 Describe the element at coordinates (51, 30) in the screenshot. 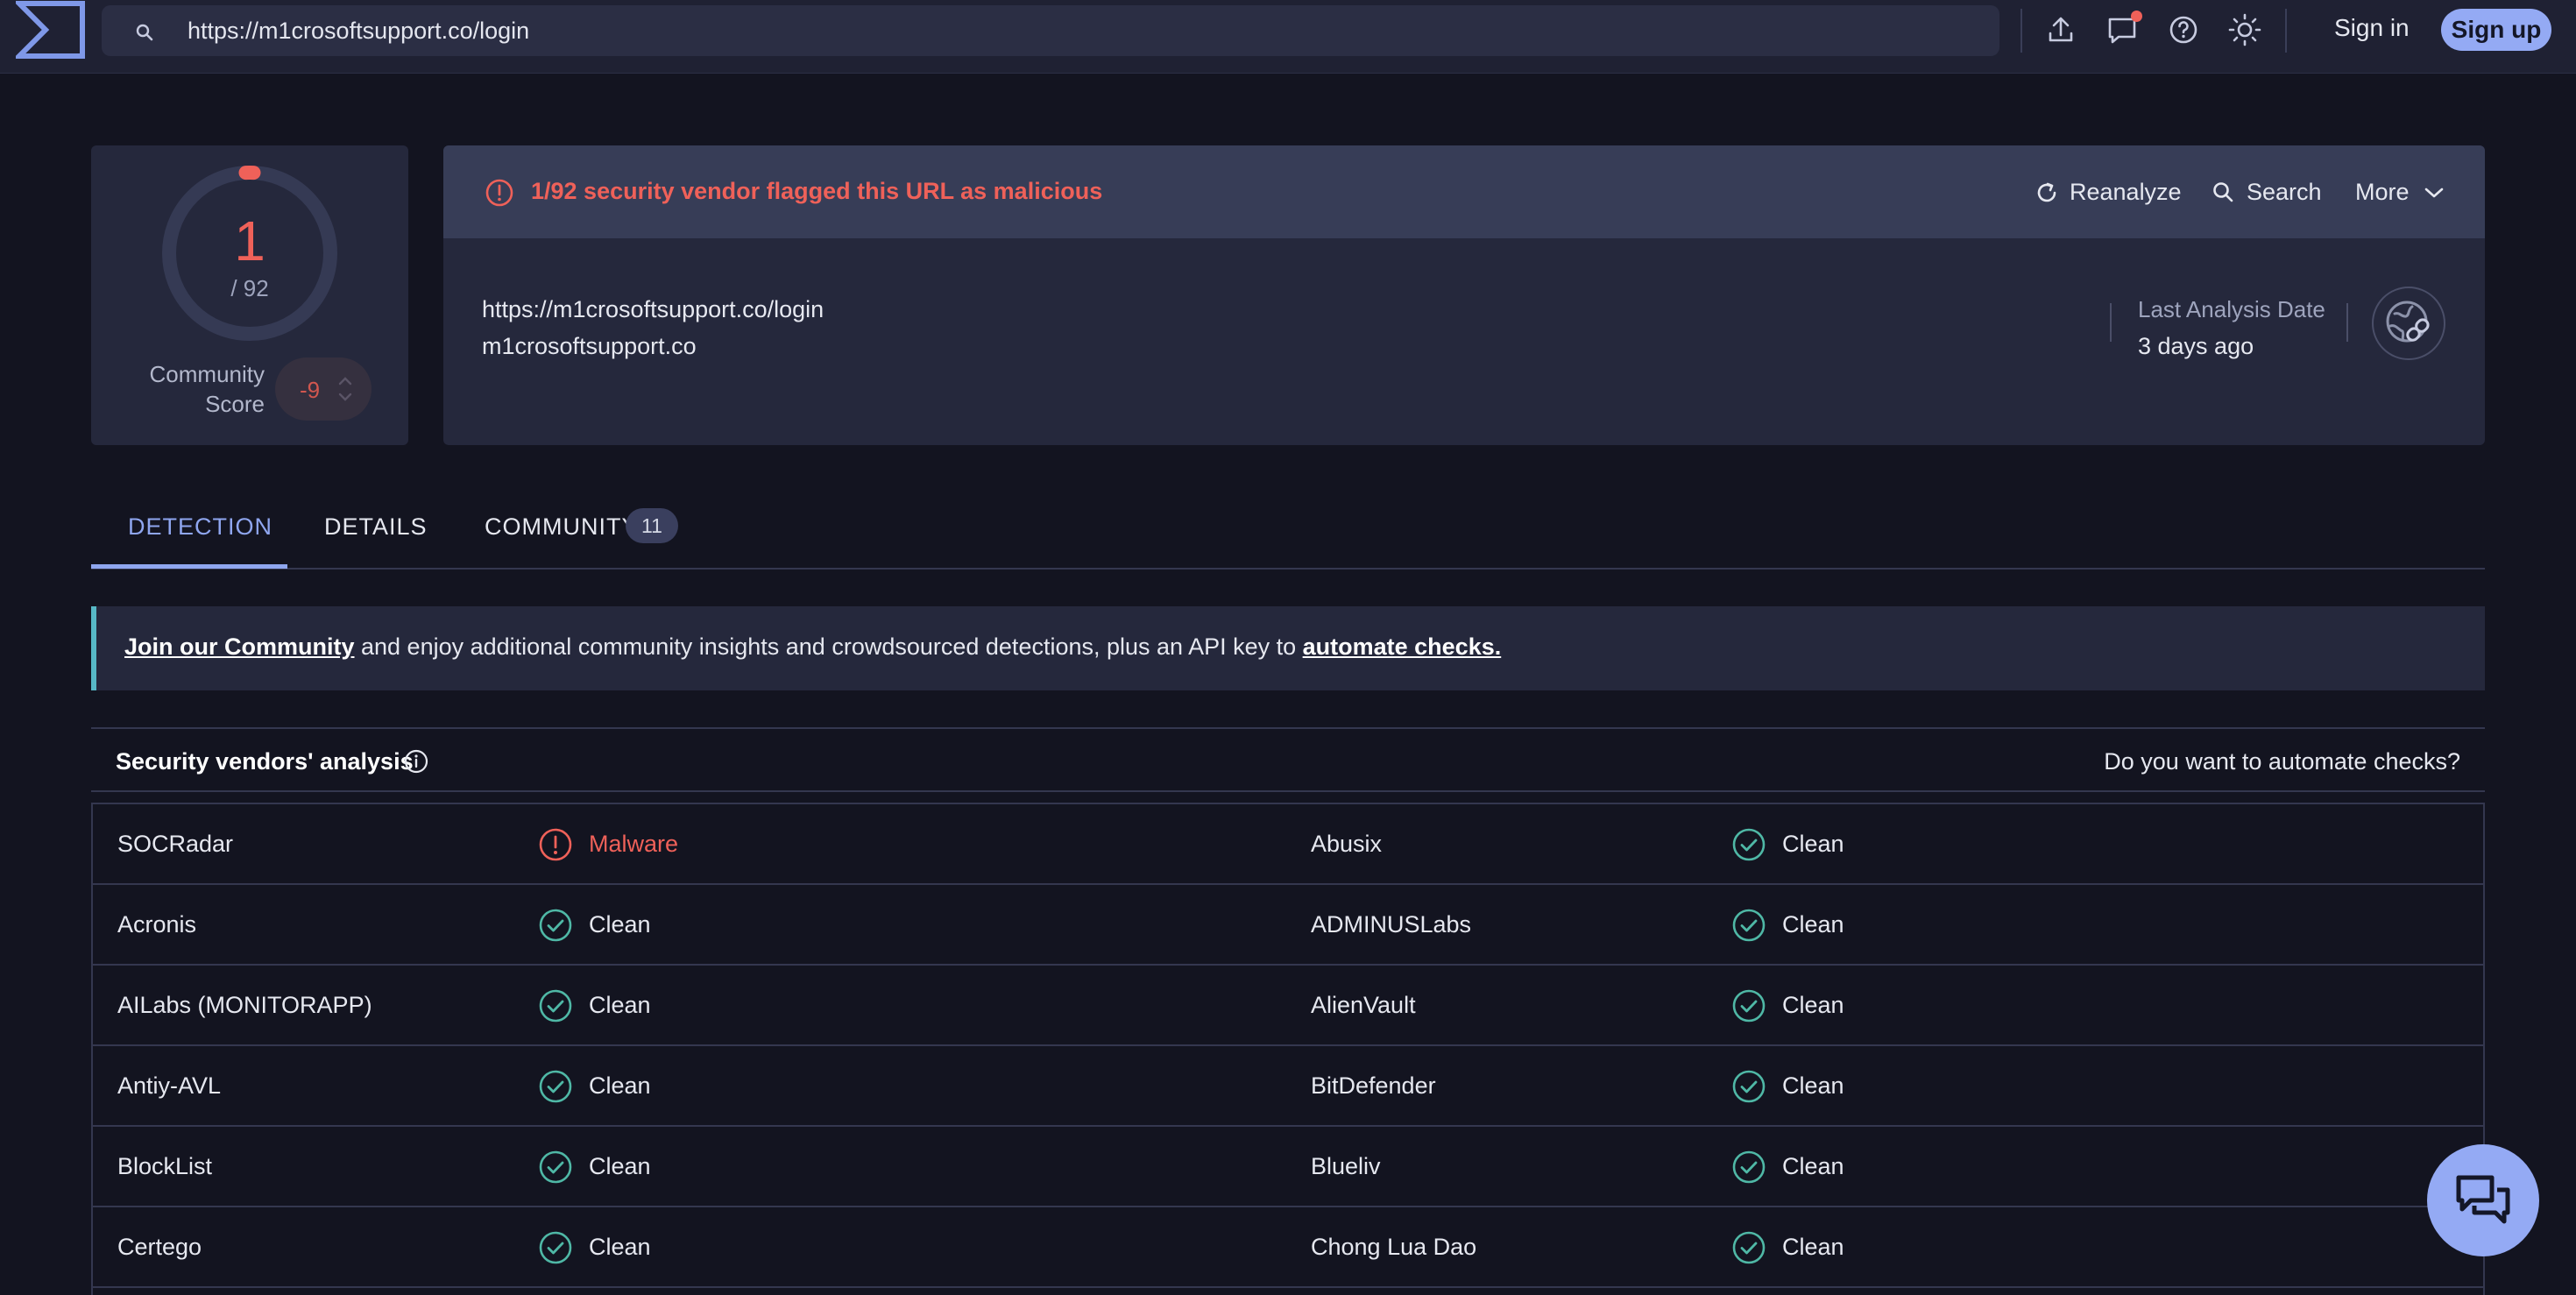

I see `virustotal-logo` at that location.